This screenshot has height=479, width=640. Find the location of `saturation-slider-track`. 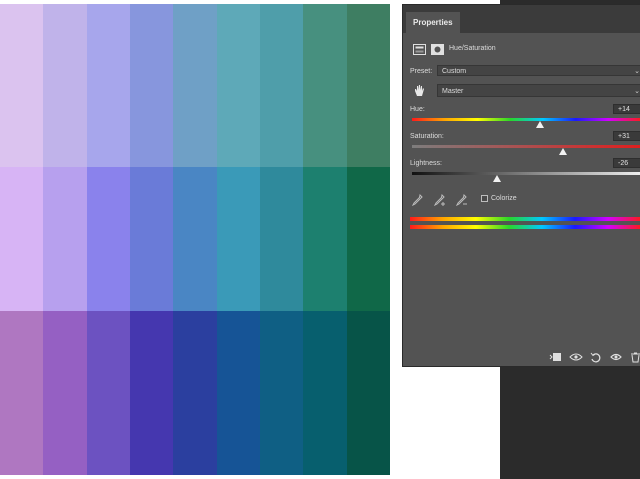

saturation-slider-track is located at coordinates (526, 146).